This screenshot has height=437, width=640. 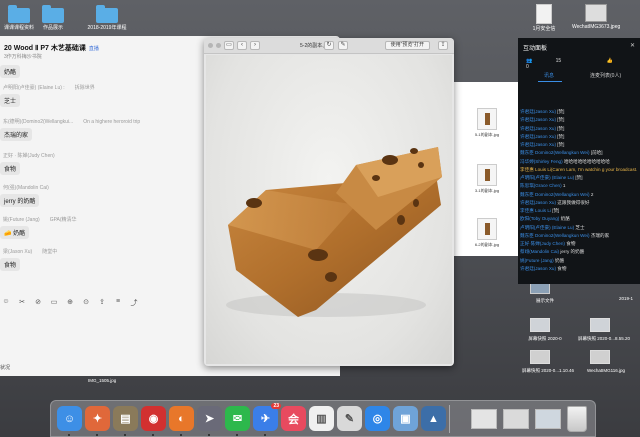 I want to click on finder-file: 5-1的副本.jpg, so click(x=487, y=126).